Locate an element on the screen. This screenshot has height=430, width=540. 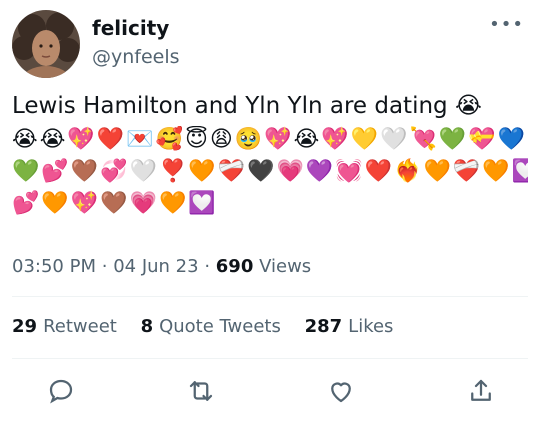
likes-stat: 287 Likes is located at coordinates (349, 326).